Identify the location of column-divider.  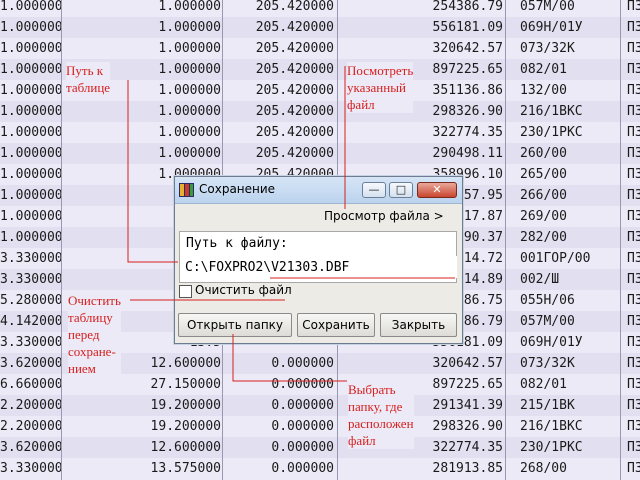
(61, 240).